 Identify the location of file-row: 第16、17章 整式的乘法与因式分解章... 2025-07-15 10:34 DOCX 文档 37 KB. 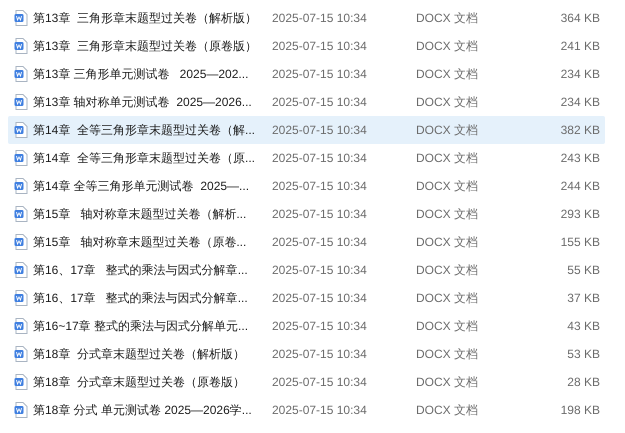
(306, 298).